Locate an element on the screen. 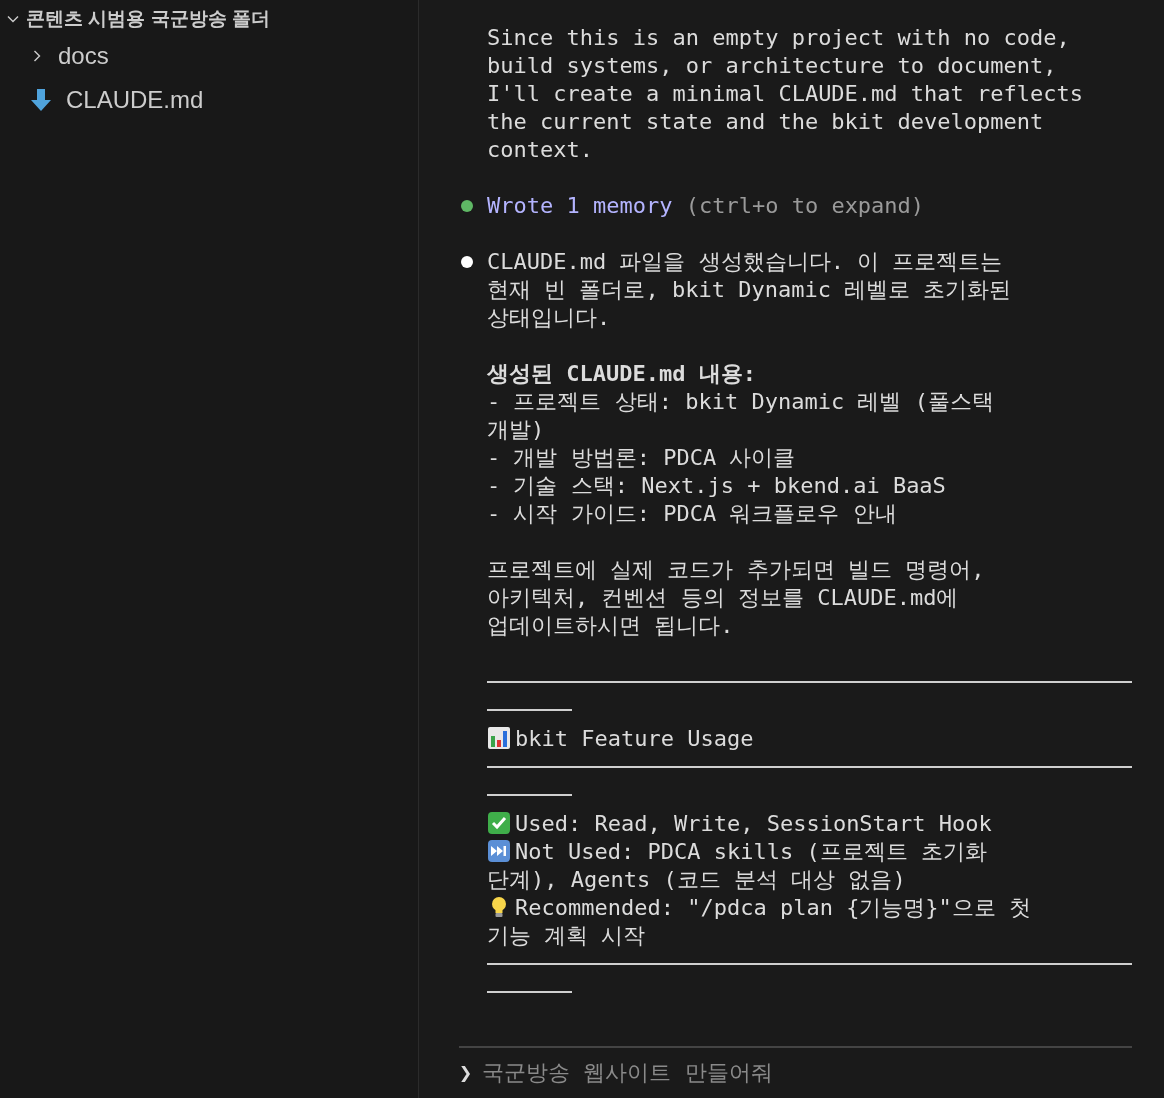 The image size is (1164, 1098). folder-label: 콘텐츠 시범용 국군방송 폴더 is located at coordinates (148, 19).